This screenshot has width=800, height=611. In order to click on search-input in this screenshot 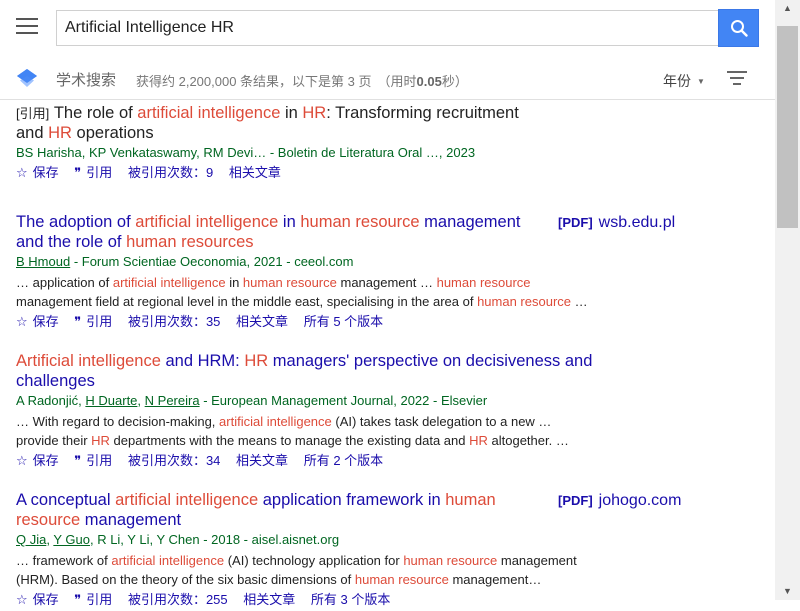, I will do `click(387, 28)`.